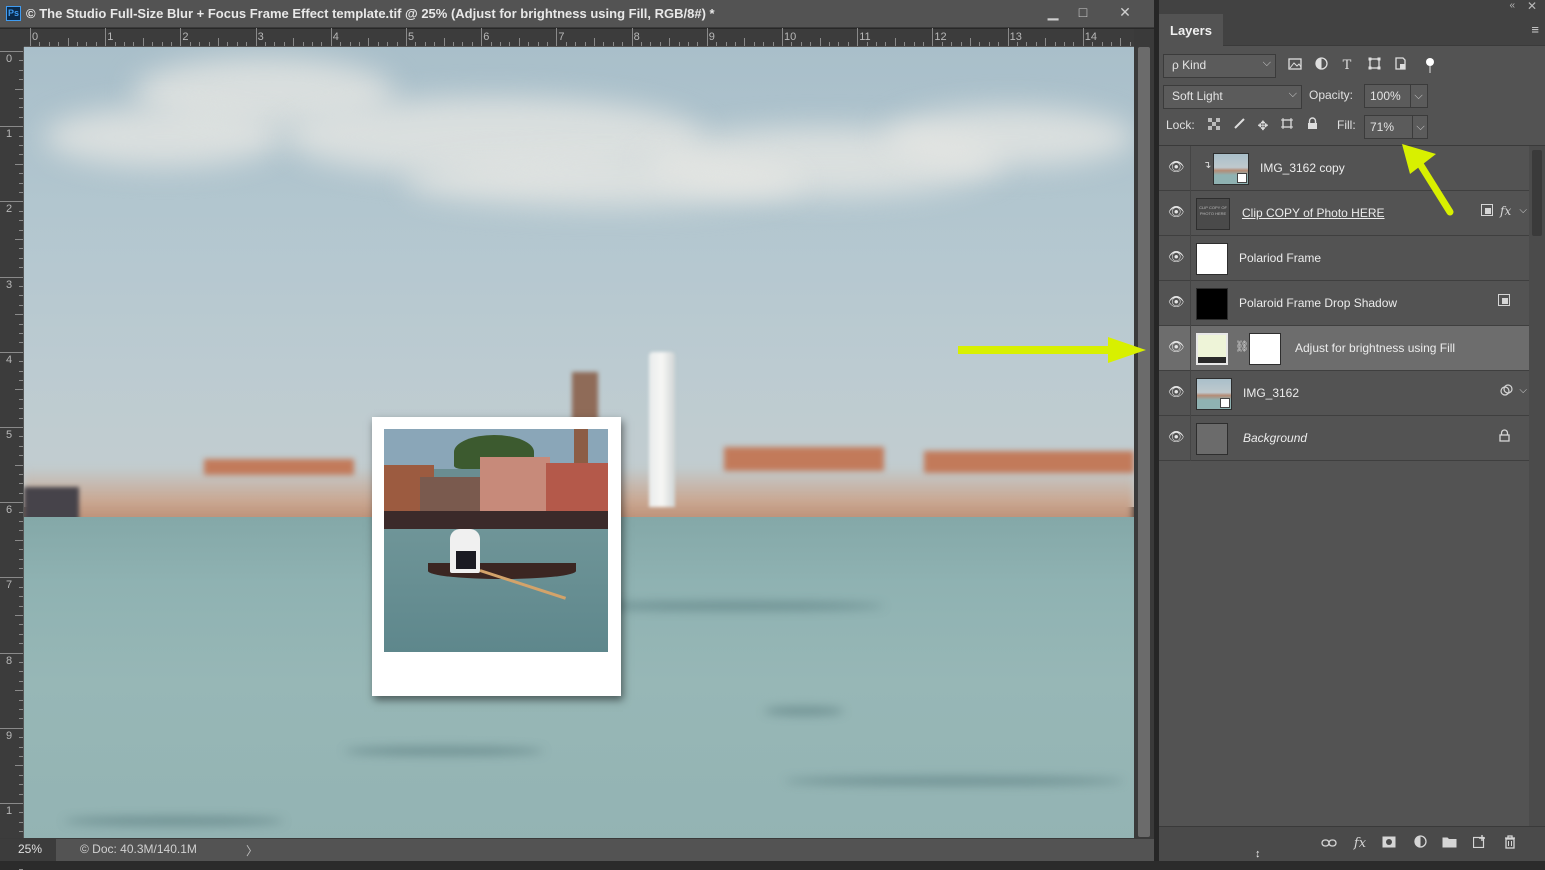 The height and width of the screenshot is (870, 1545). Describe the element at coordinates (1344, 258) in the screenshot. I see `layer-row-polaroid-frame: 👁 Polariod Frame` at that location.